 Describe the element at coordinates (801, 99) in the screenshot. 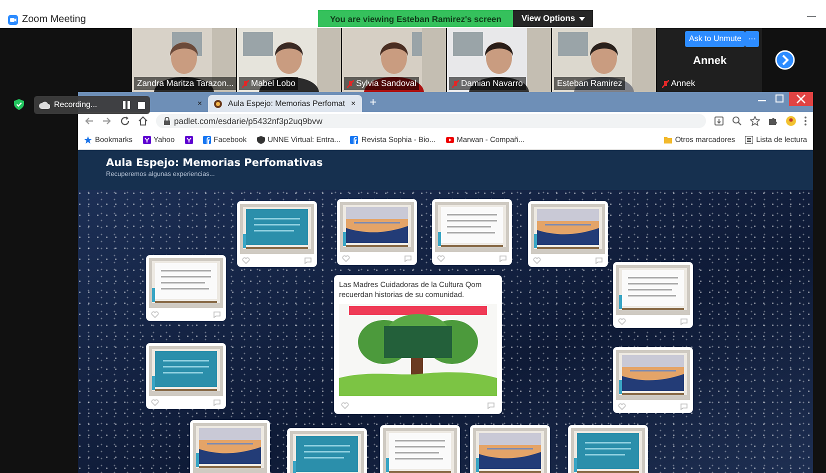

I see `close-window-icon` at that location.